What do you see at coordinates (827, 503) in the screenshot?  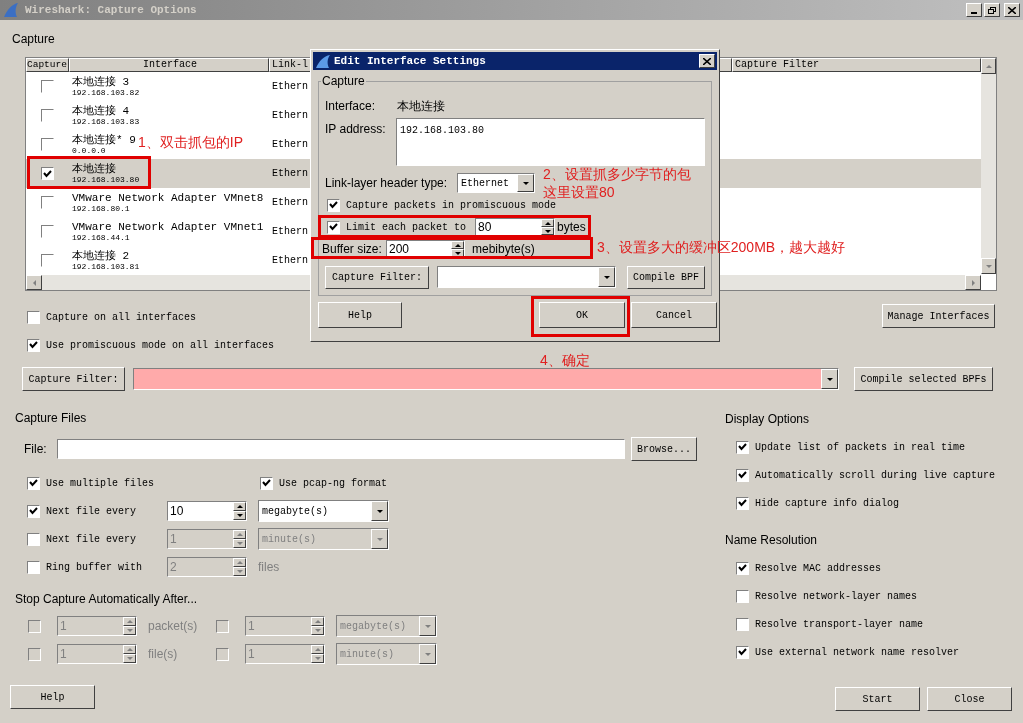 I see `checkbox-label: Hide capture info dialog` at bounding box center [827, 503].